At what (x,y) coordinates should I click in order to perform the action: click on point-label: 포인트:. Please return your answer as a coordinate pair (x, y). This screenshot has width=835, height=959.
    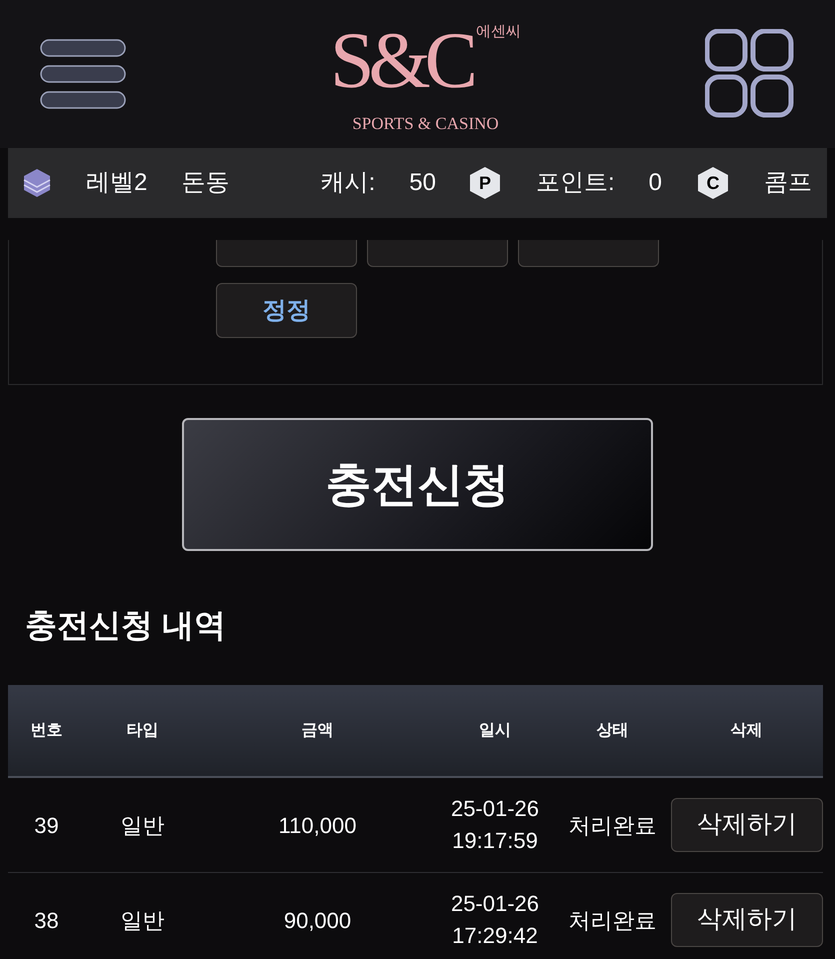
    Looking at the image, I should click on (575, 183).